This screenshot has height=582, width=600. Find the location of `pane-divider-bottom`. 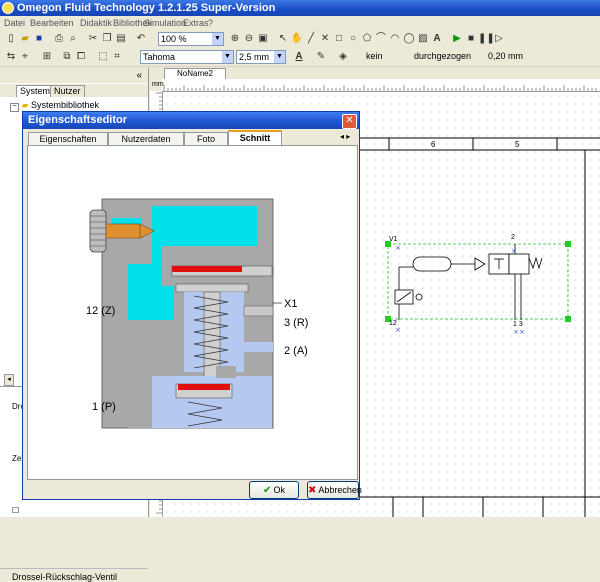

pane-divider-bottom is located at coordinates (74, 568).